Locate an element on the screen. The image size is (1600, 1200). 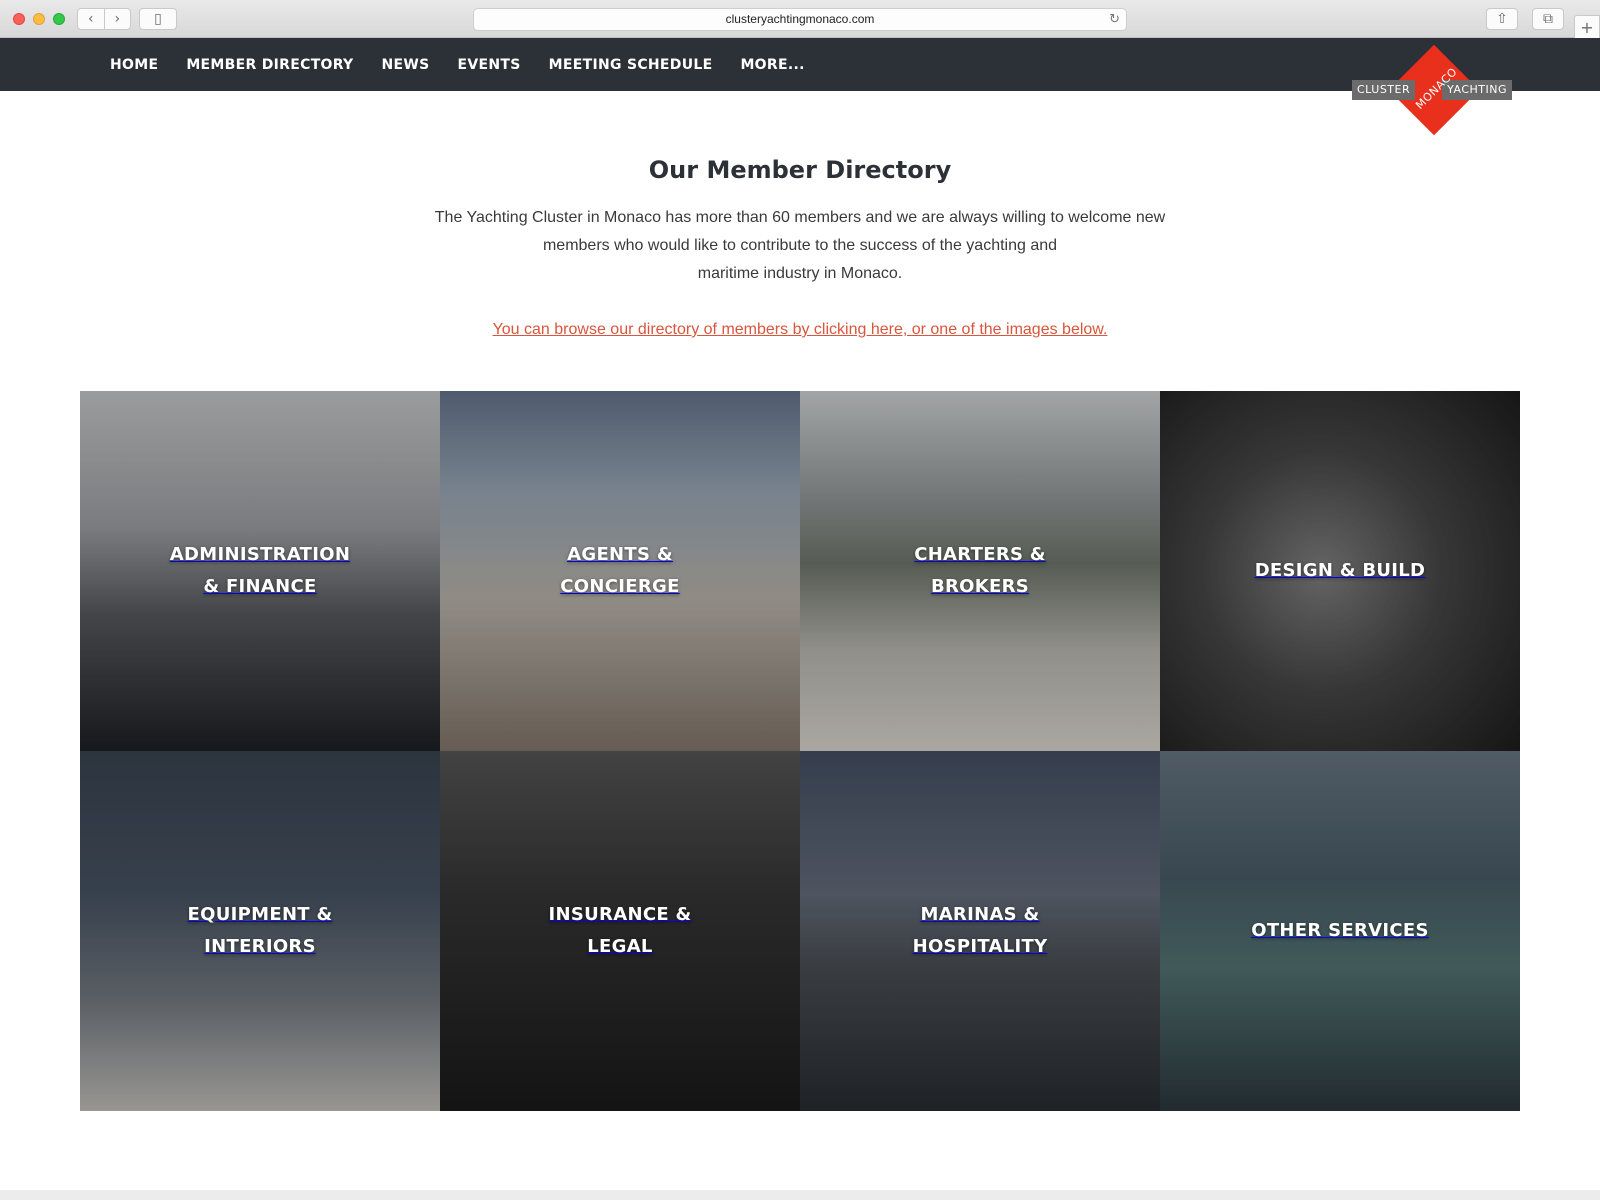
site-logo: CLUSTER YACHTING MONACO is located at coordinates (1432, 91).